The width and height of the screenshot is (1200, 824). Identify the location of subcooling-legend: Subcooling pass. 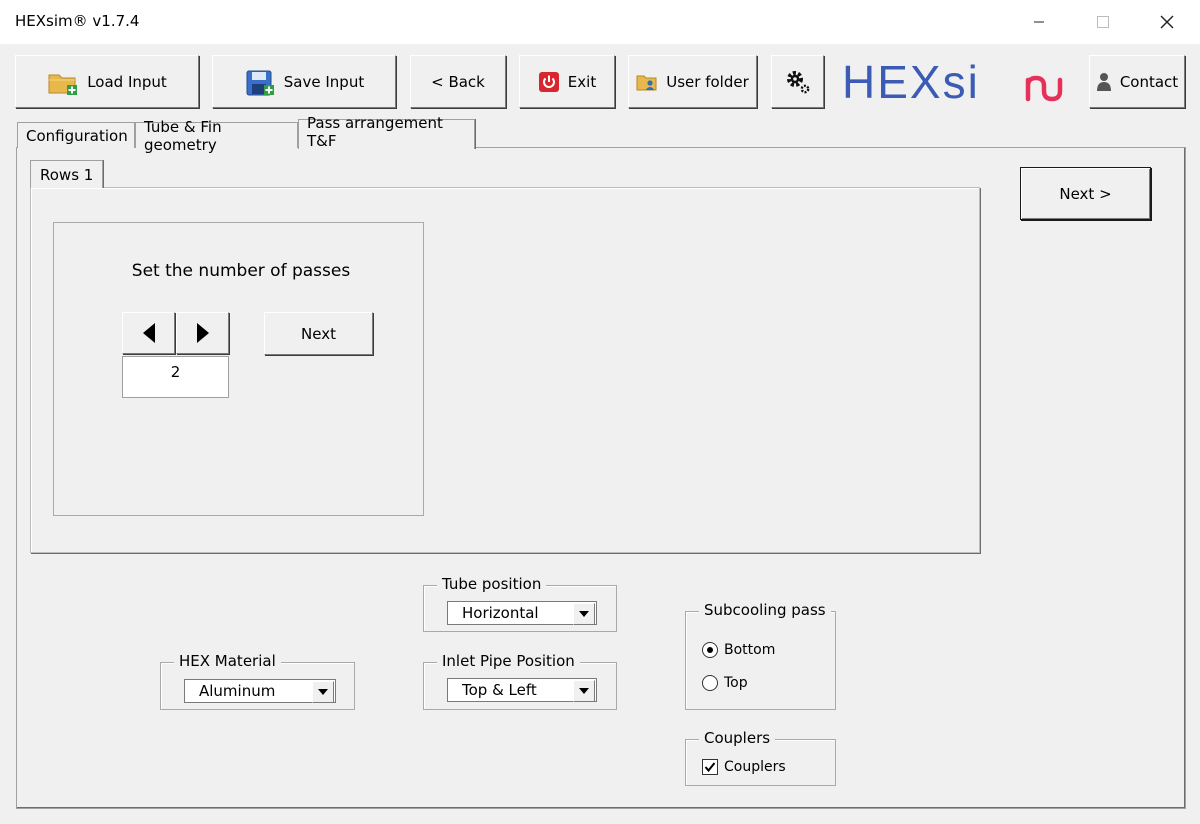
(765, 610).